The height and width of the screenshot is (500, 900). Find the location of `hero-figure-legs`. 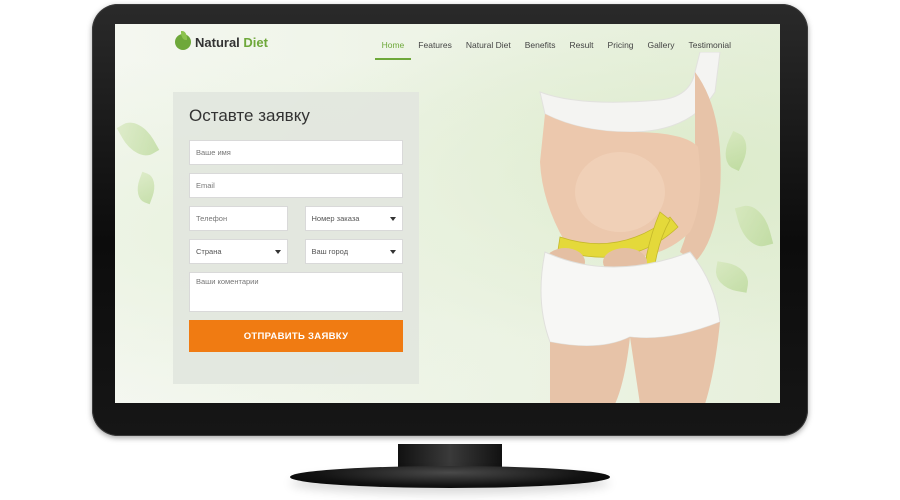

hero-figure-legs is located at coordinates (590, 370).